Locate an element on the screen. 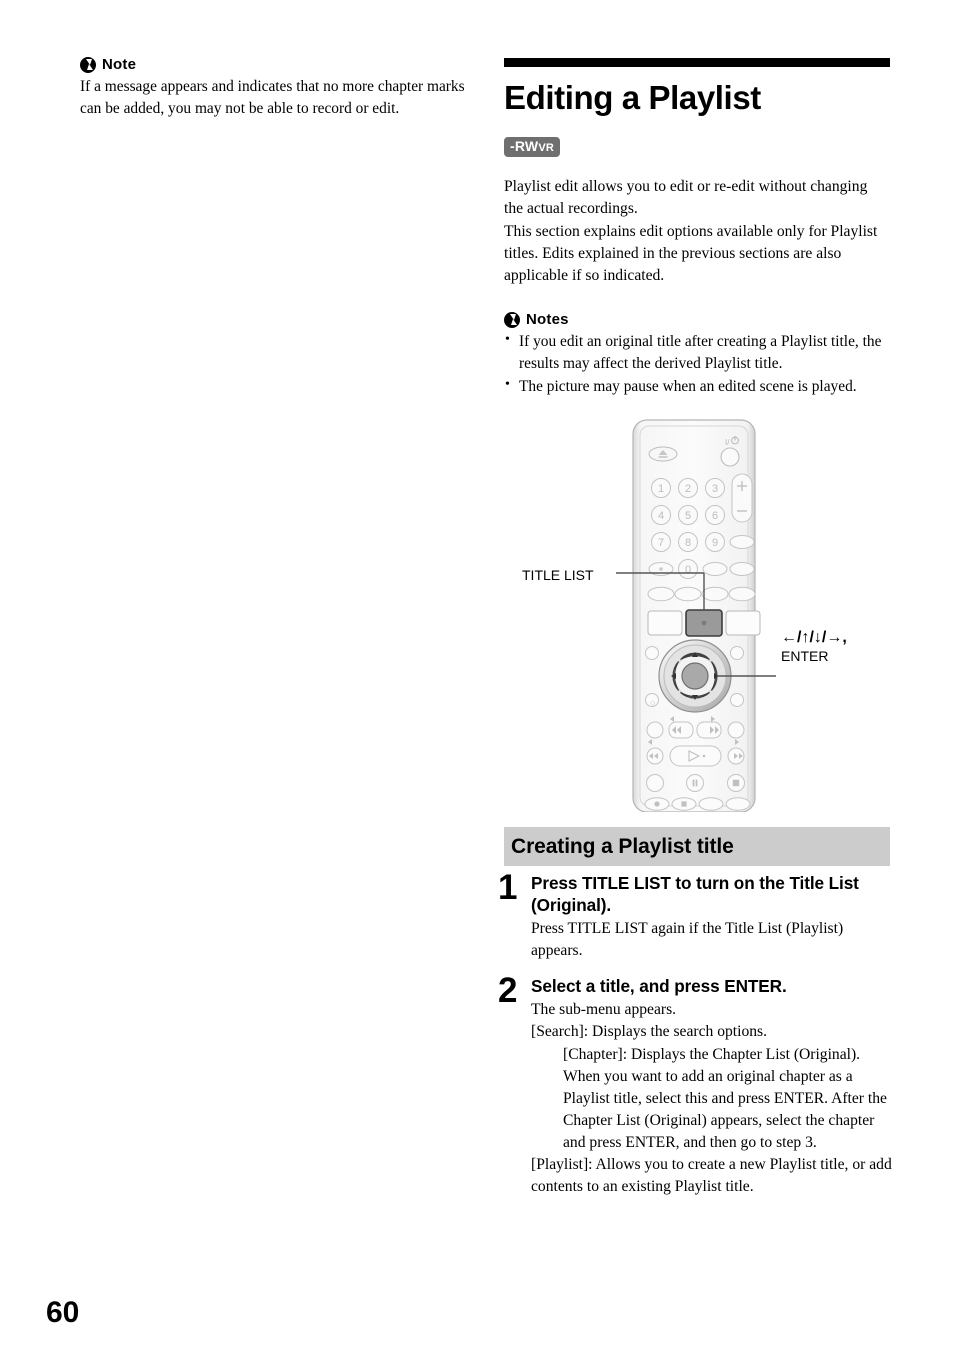 This screenshot has width=954, height=1352. svg-text: 0 is located at coordinates (688, 570).